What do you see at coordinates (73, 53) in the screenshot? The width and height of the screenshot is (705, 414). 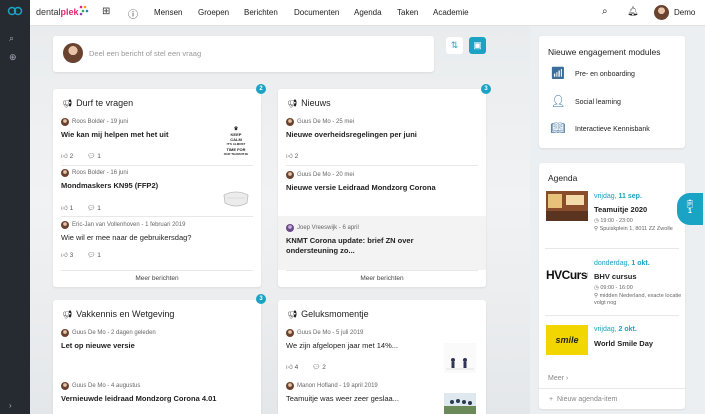 I see `compose-avatar` at bounding box center [73, 53].